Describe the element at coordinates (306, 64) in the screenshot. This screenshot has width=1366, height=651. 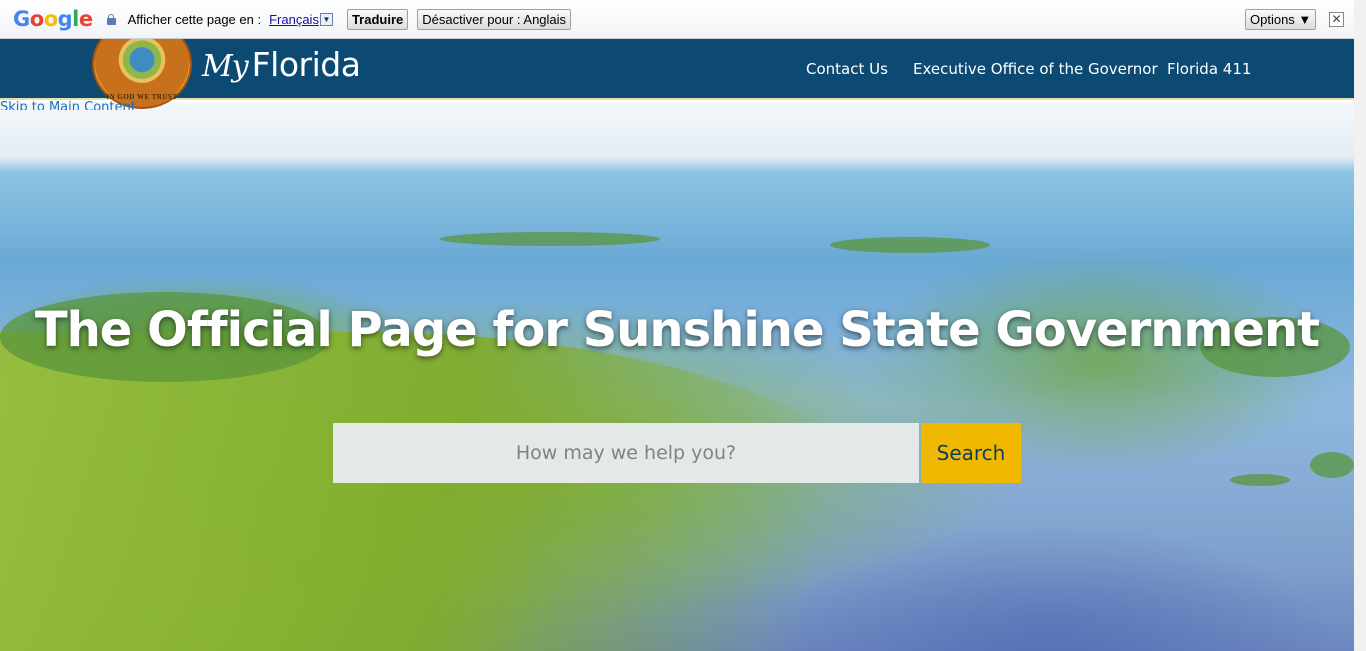
I see `brand-florida: Florida` at that location.